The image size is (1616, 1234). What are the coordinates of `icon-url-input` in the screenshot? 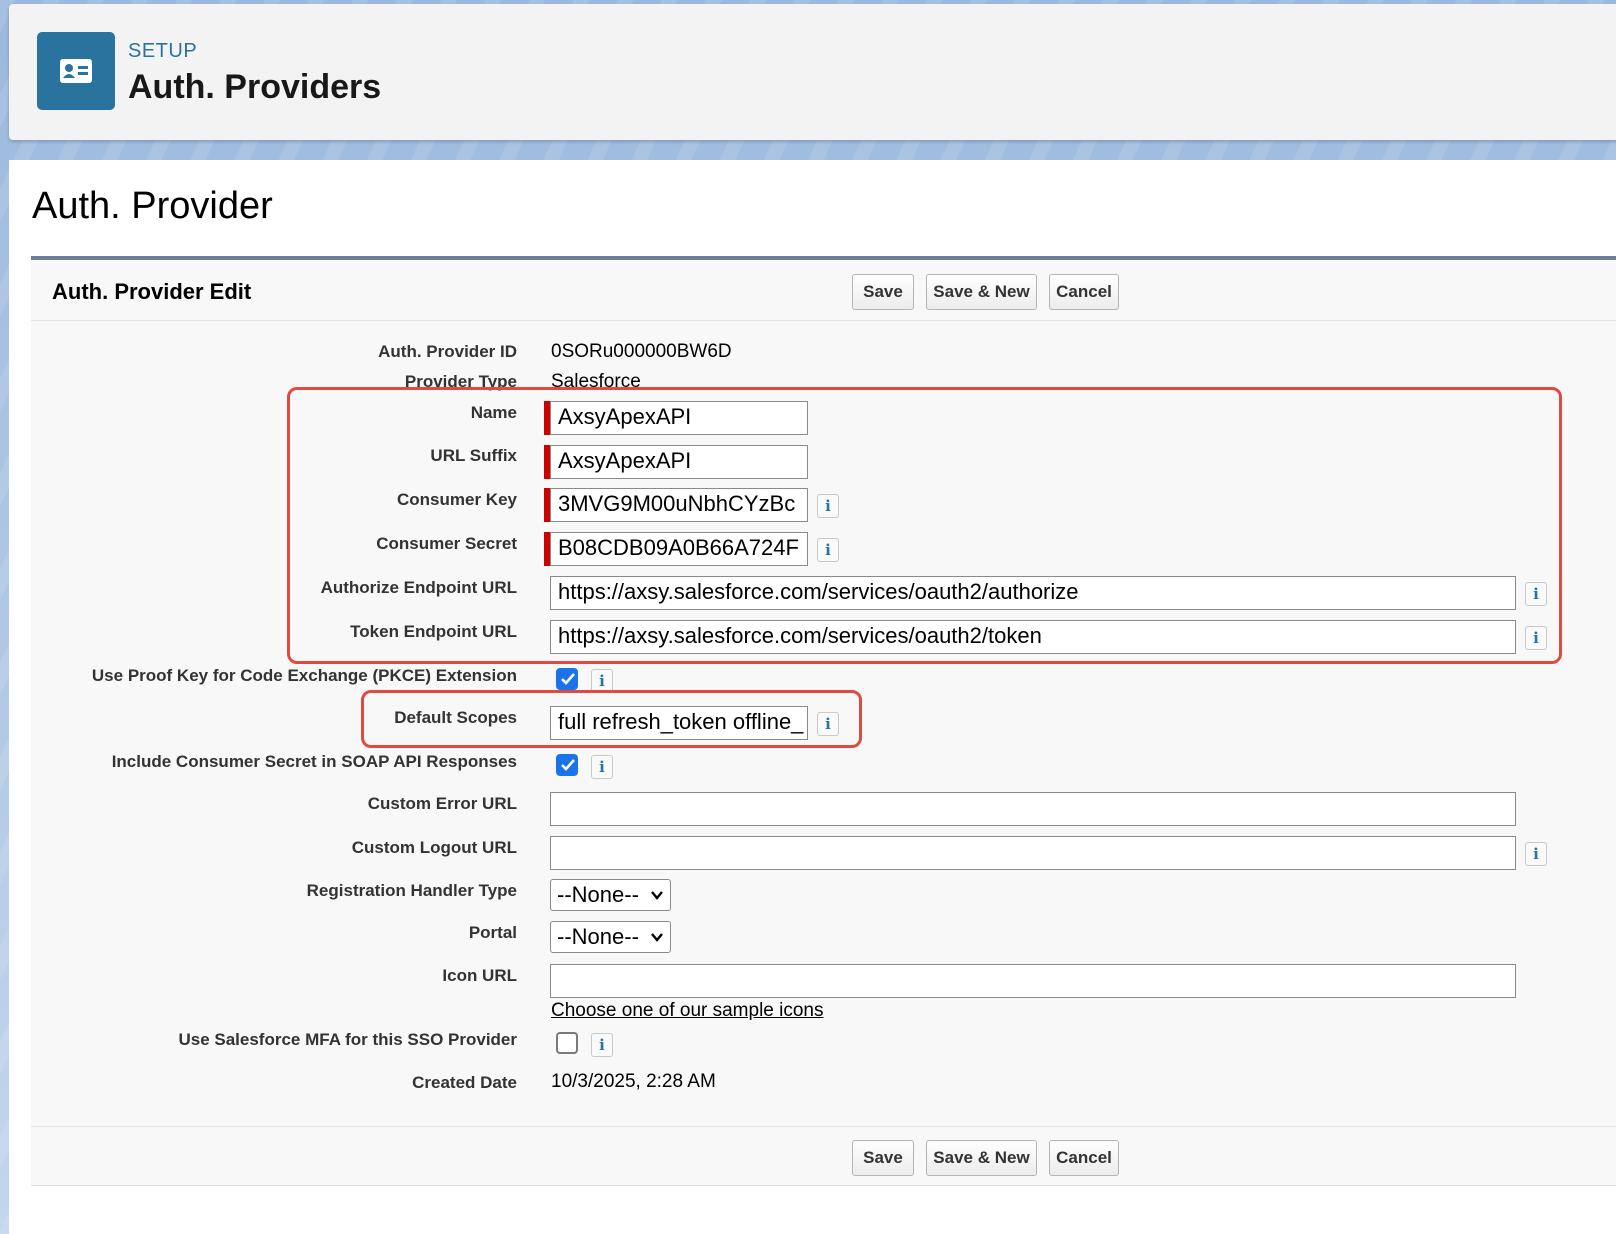 It's located at (1033, 981).